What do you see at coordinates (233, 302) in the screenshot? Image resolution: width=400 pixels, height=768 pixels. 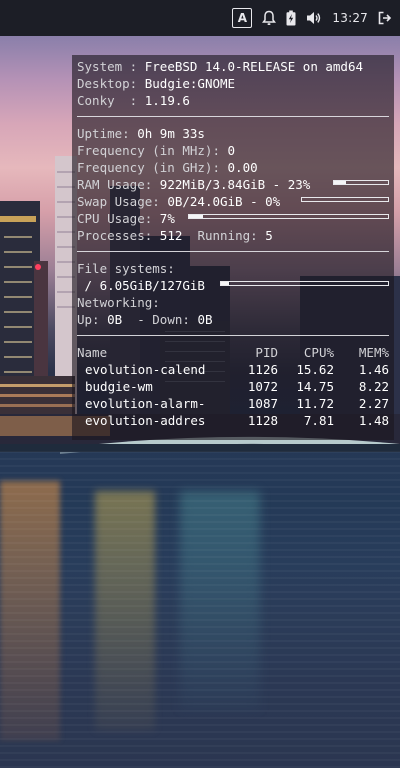 I see `networking-header-row: Networking:` at bounding box center [233, 302].